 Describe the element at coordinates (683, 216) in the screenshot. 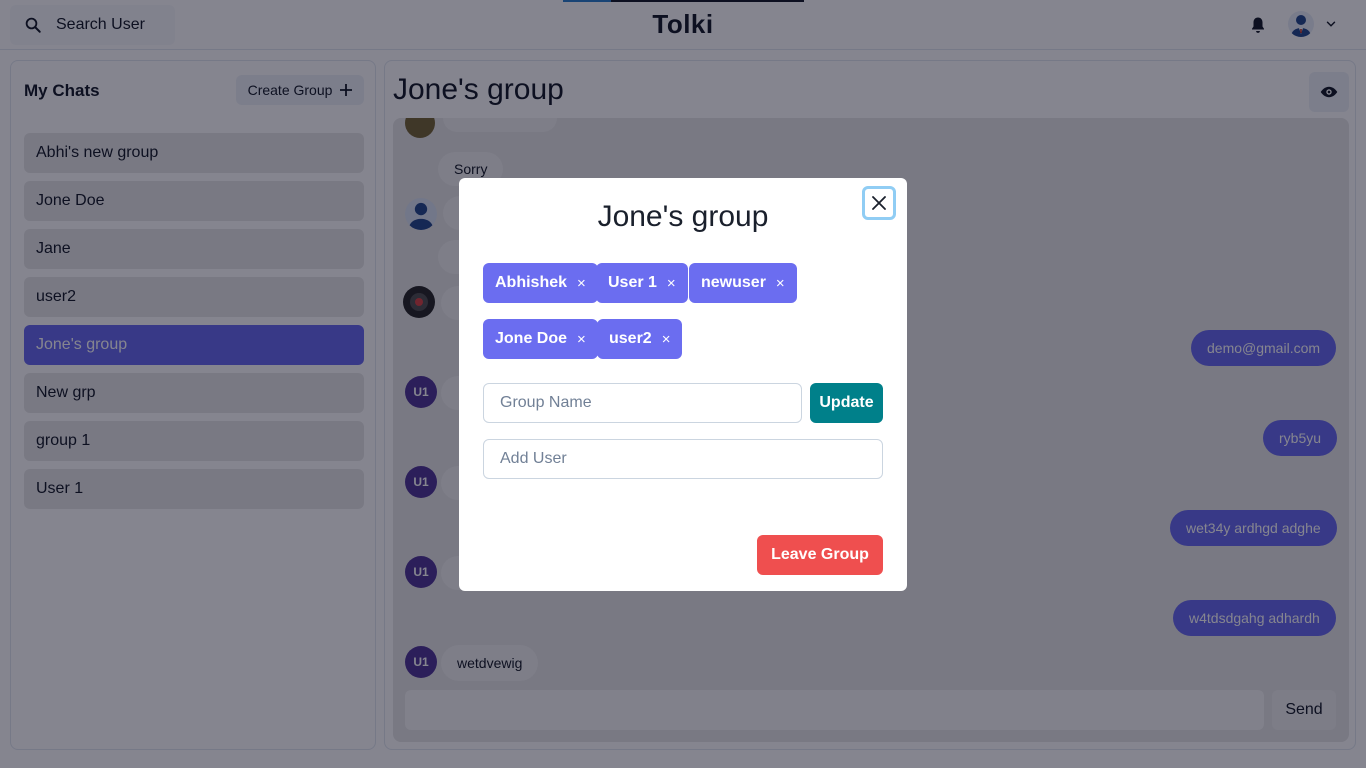

I see `modal-title: Jone's group` at that location.